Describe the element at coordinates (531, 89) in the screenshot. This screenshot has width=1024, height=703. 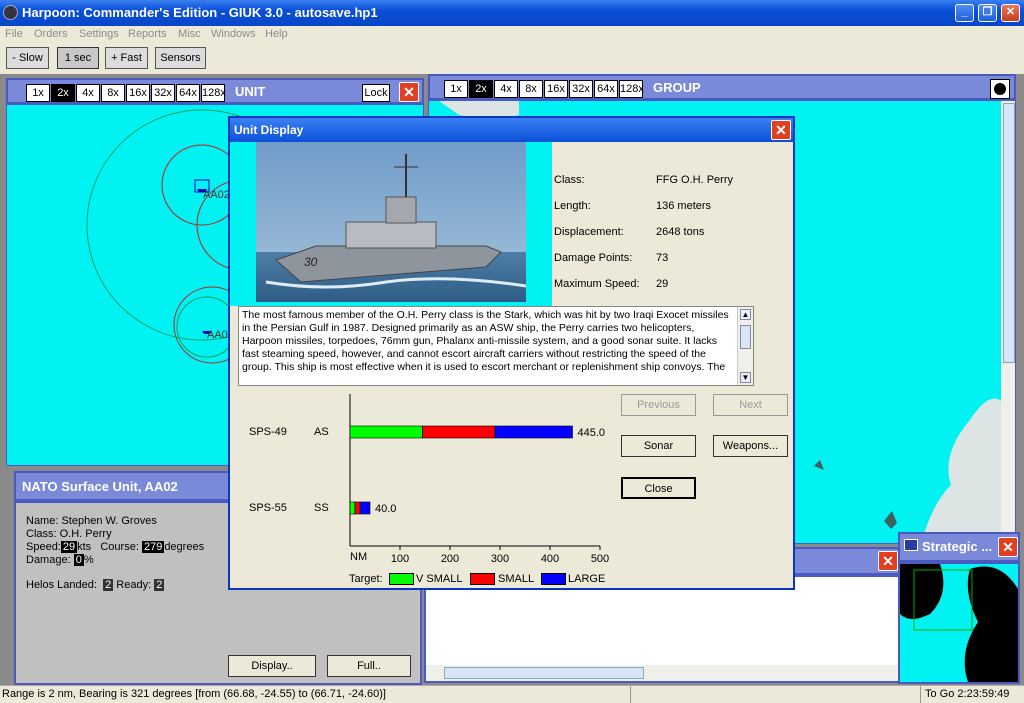
I see `group-zoom-8x: 8x` at that location.